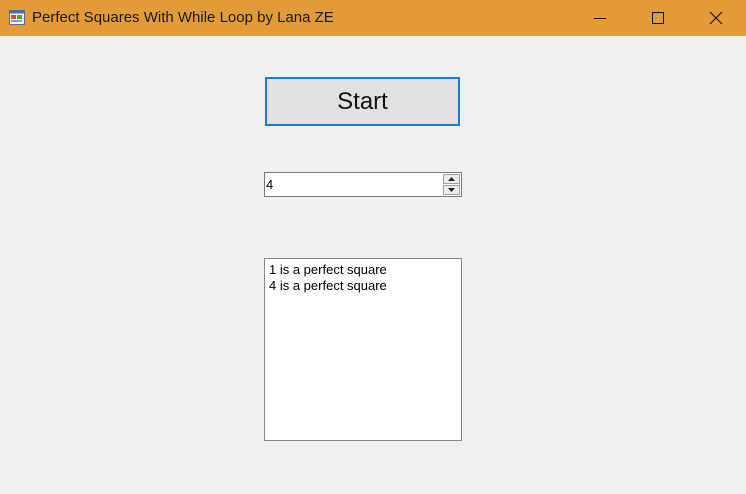 The height and width of the screenshot is (494, 746). I want to click on number-stepper, so click(363, 184).